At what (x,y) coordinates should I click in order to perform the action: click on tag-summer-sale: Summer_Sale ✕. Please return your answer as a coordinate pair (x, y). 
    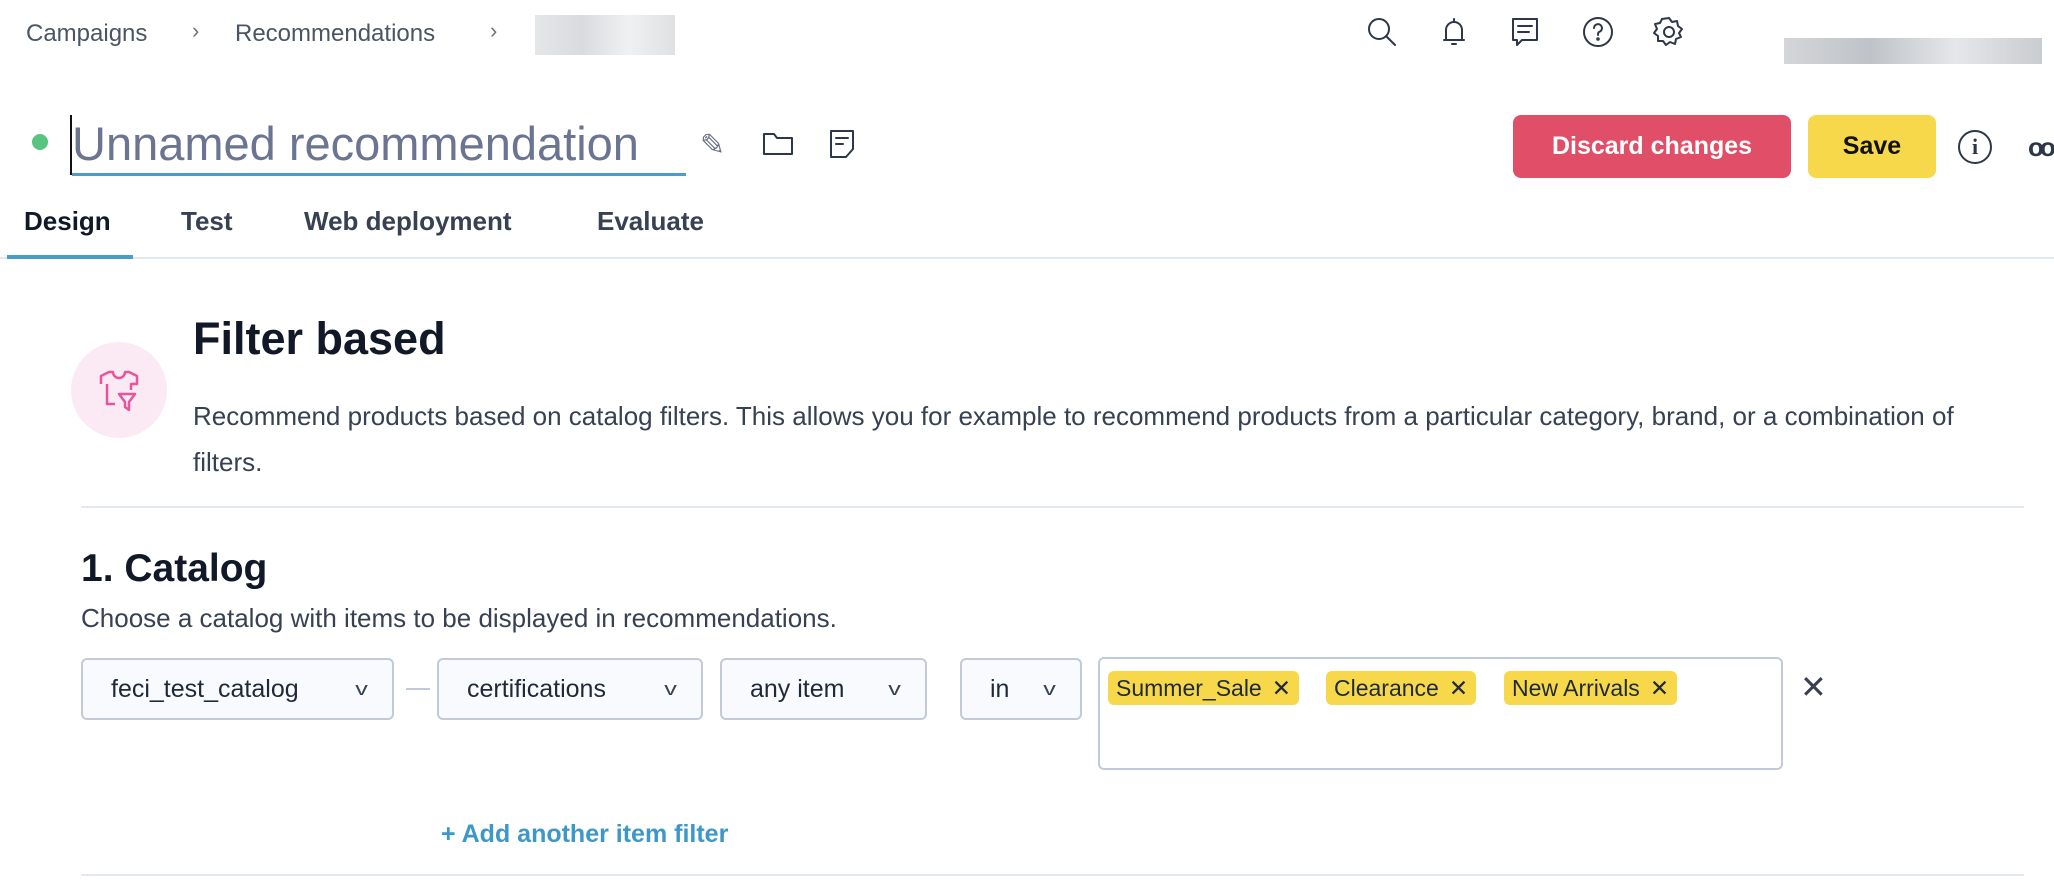
    Looking at the image, I should click on (1204, 688).